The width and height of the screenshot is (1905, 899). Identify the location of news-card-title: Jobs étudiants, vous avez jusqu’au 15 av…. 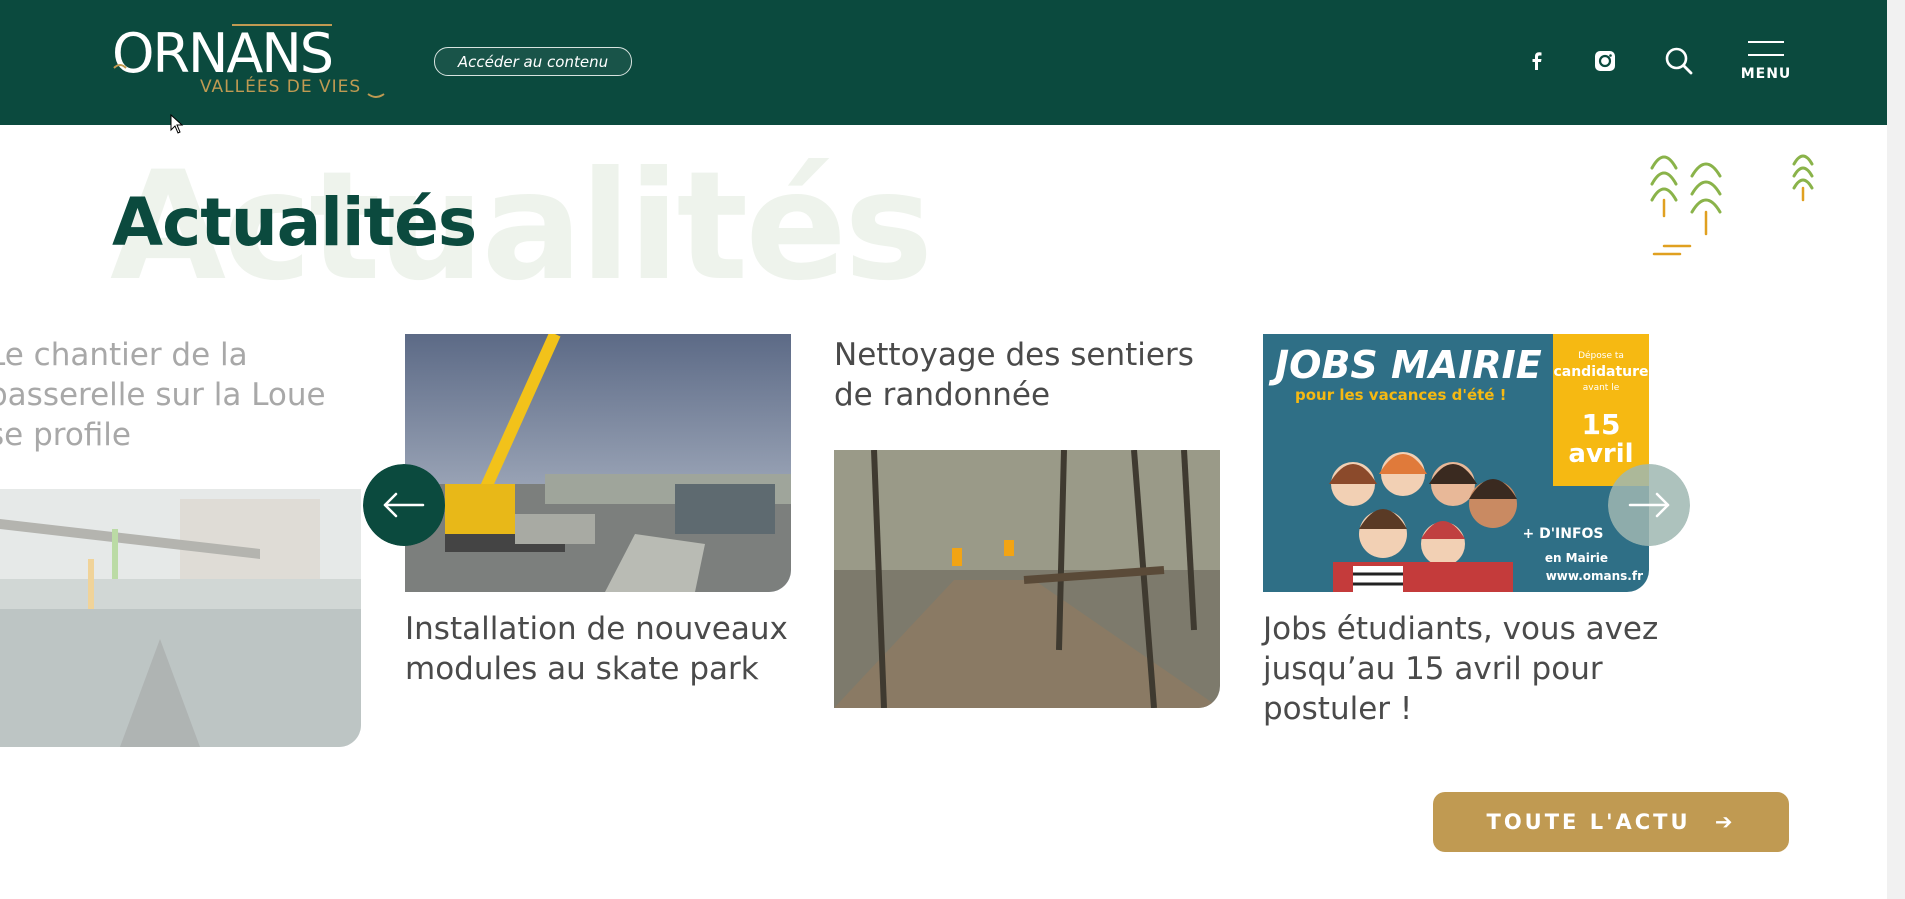
(1463, 669).